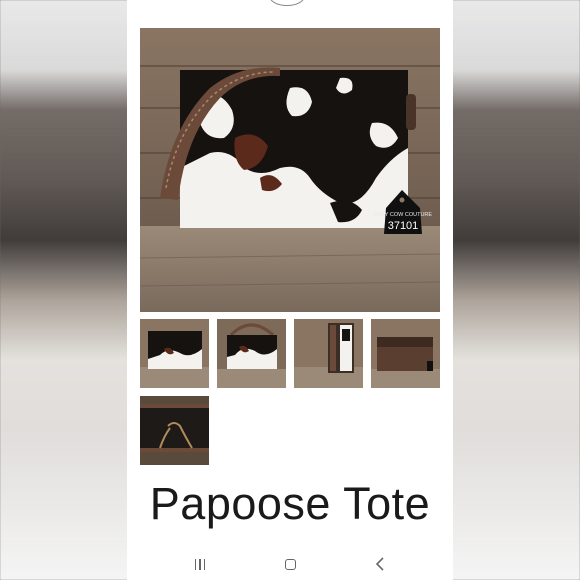  I want to click on android-navigation-bar, so click(290, 564).